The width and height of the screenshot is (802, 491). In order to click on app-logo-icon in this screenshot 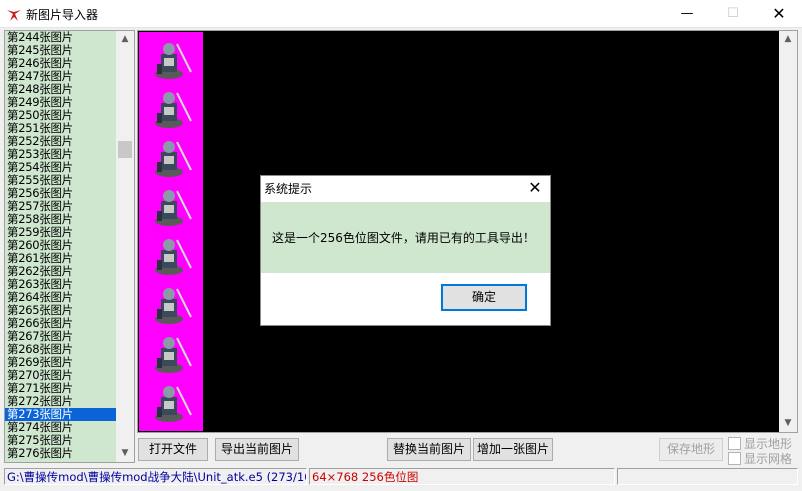, I will do `click(14, 15)`.